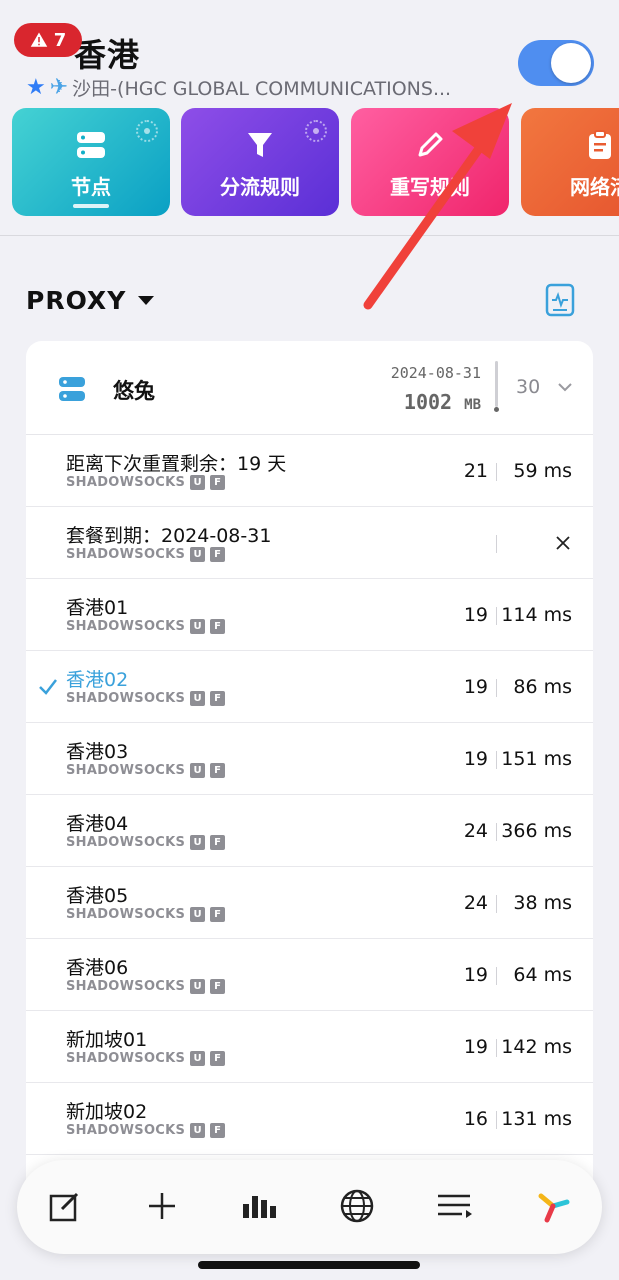 The height and width of the screenshot is (1280, 619). I want to click on node-latency: 86 ms, so click(534, 687).